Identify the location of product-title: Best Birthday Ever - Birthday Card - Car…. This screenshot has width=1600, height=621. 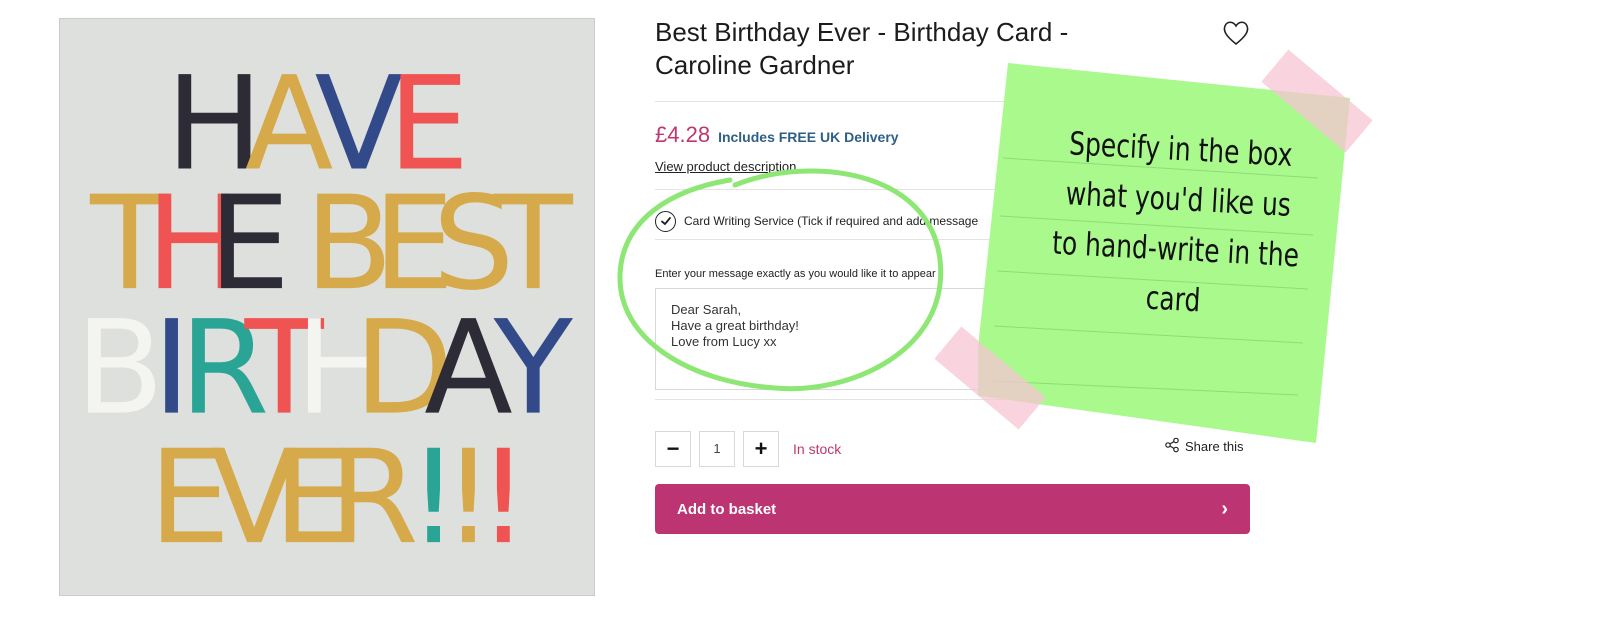
(862, 48).